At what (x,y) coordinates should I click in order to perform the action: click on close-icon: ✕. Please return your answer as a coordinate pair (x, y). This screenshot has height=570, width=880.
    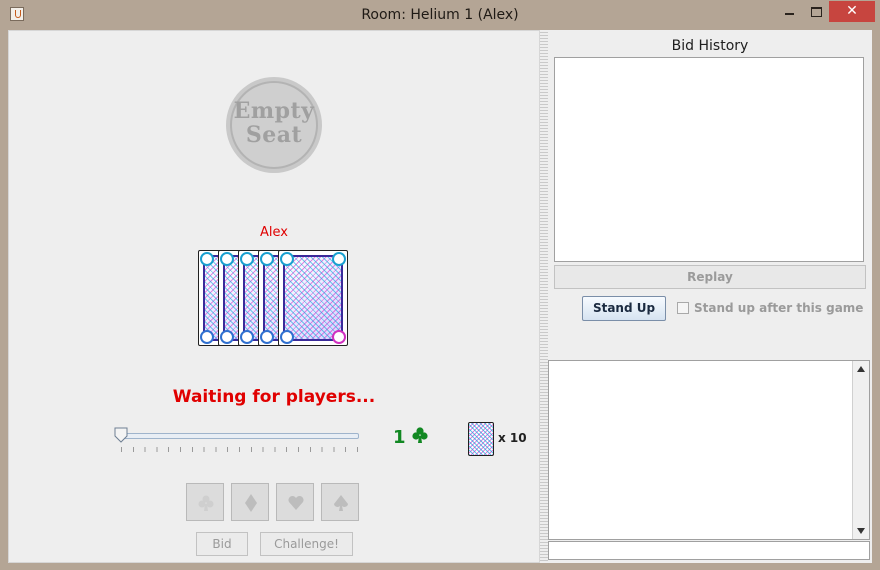
    Looking at the image, I should click on (852, 11).